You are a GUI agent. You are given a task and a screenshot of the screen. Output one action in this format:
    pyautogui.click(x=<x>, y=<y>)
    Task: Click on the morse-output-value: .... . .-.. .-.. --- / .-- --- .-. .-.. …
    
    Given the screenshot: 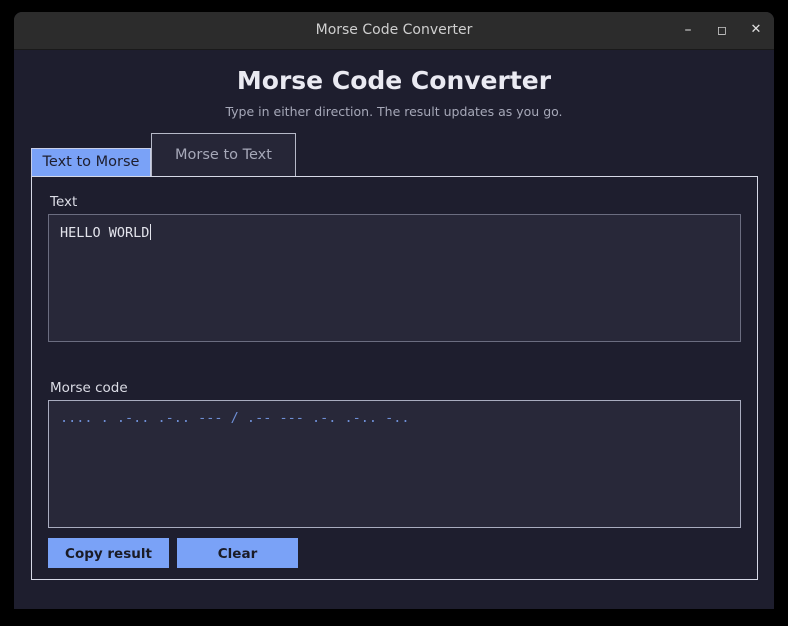 What is the action you would take?
    pyautogui.click(x=235, y=418)
    